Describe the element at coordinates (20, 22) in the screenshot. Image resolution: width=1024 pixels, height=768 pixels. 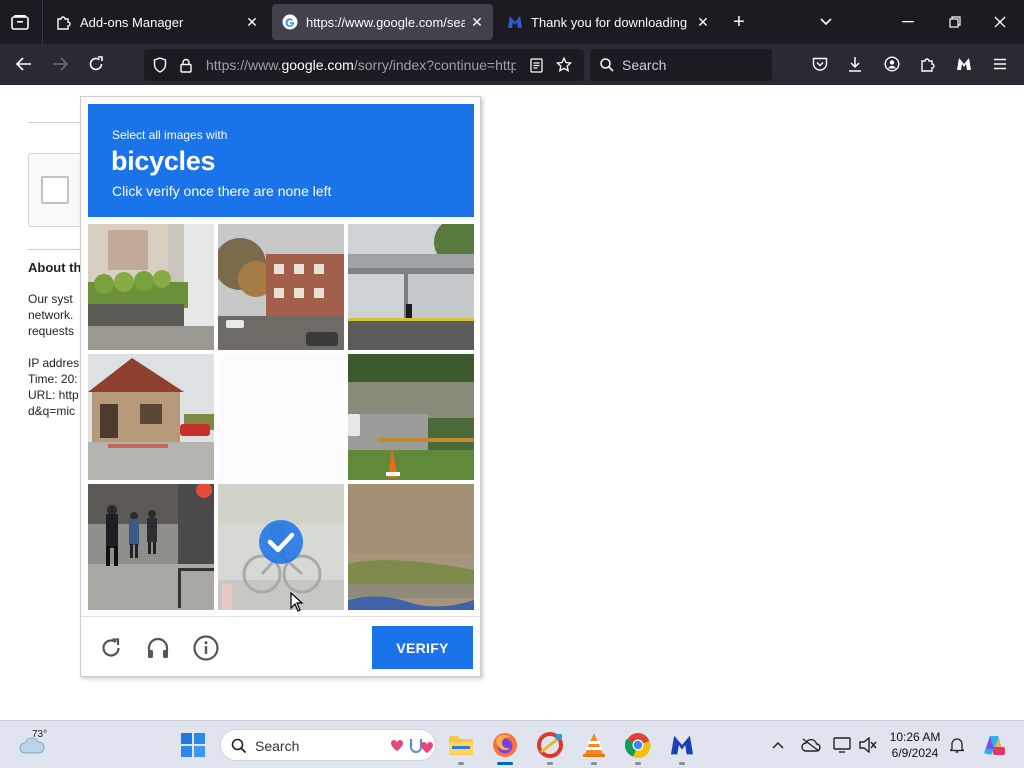
I see `firefox-view-icon` at that location.